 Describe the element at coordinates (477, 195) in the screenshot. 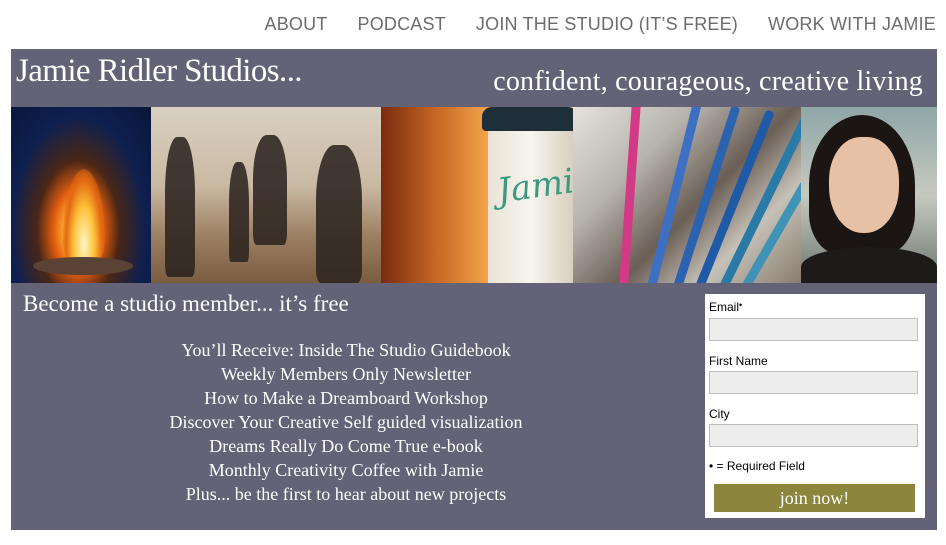

I see `coffee-cup-photo: Jamie` at that location.